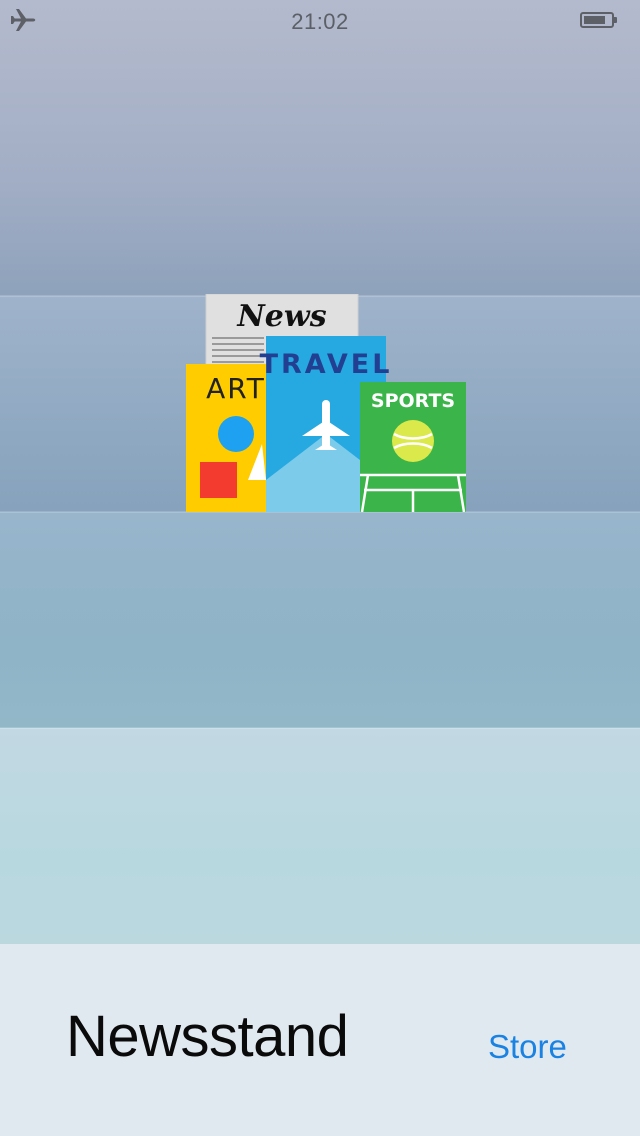 The image size is (640, 1136). What do you see at coordinates (320, 728) in the screenshot?
I see `shelf-divider` at bounding box center [320, 728].